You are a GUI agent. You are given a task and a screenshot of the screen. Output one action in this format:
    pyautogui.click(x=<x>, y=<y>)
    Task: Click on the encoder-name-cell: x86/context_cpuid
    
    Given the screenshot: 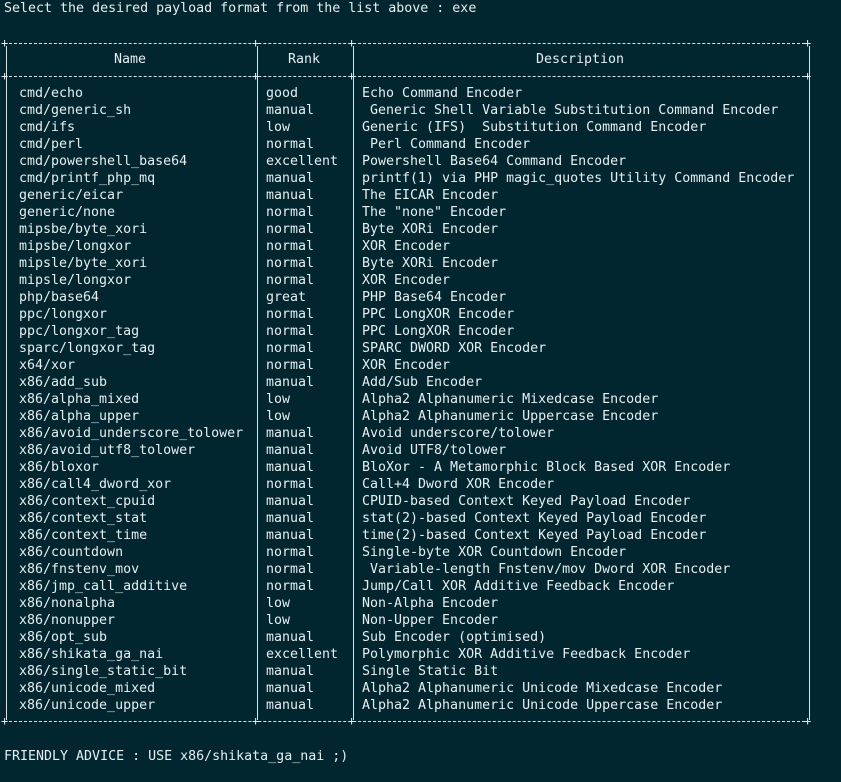 What is the action you would take?
    pyautogui.click(x=87, y=501)
    